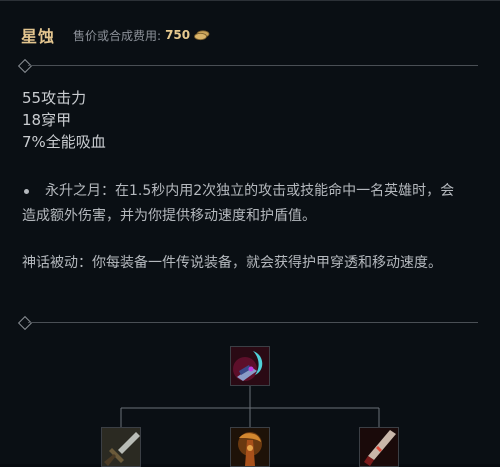 The image size is (500, 467). I want to click on recipe-tree-lines, so click(250, 406).